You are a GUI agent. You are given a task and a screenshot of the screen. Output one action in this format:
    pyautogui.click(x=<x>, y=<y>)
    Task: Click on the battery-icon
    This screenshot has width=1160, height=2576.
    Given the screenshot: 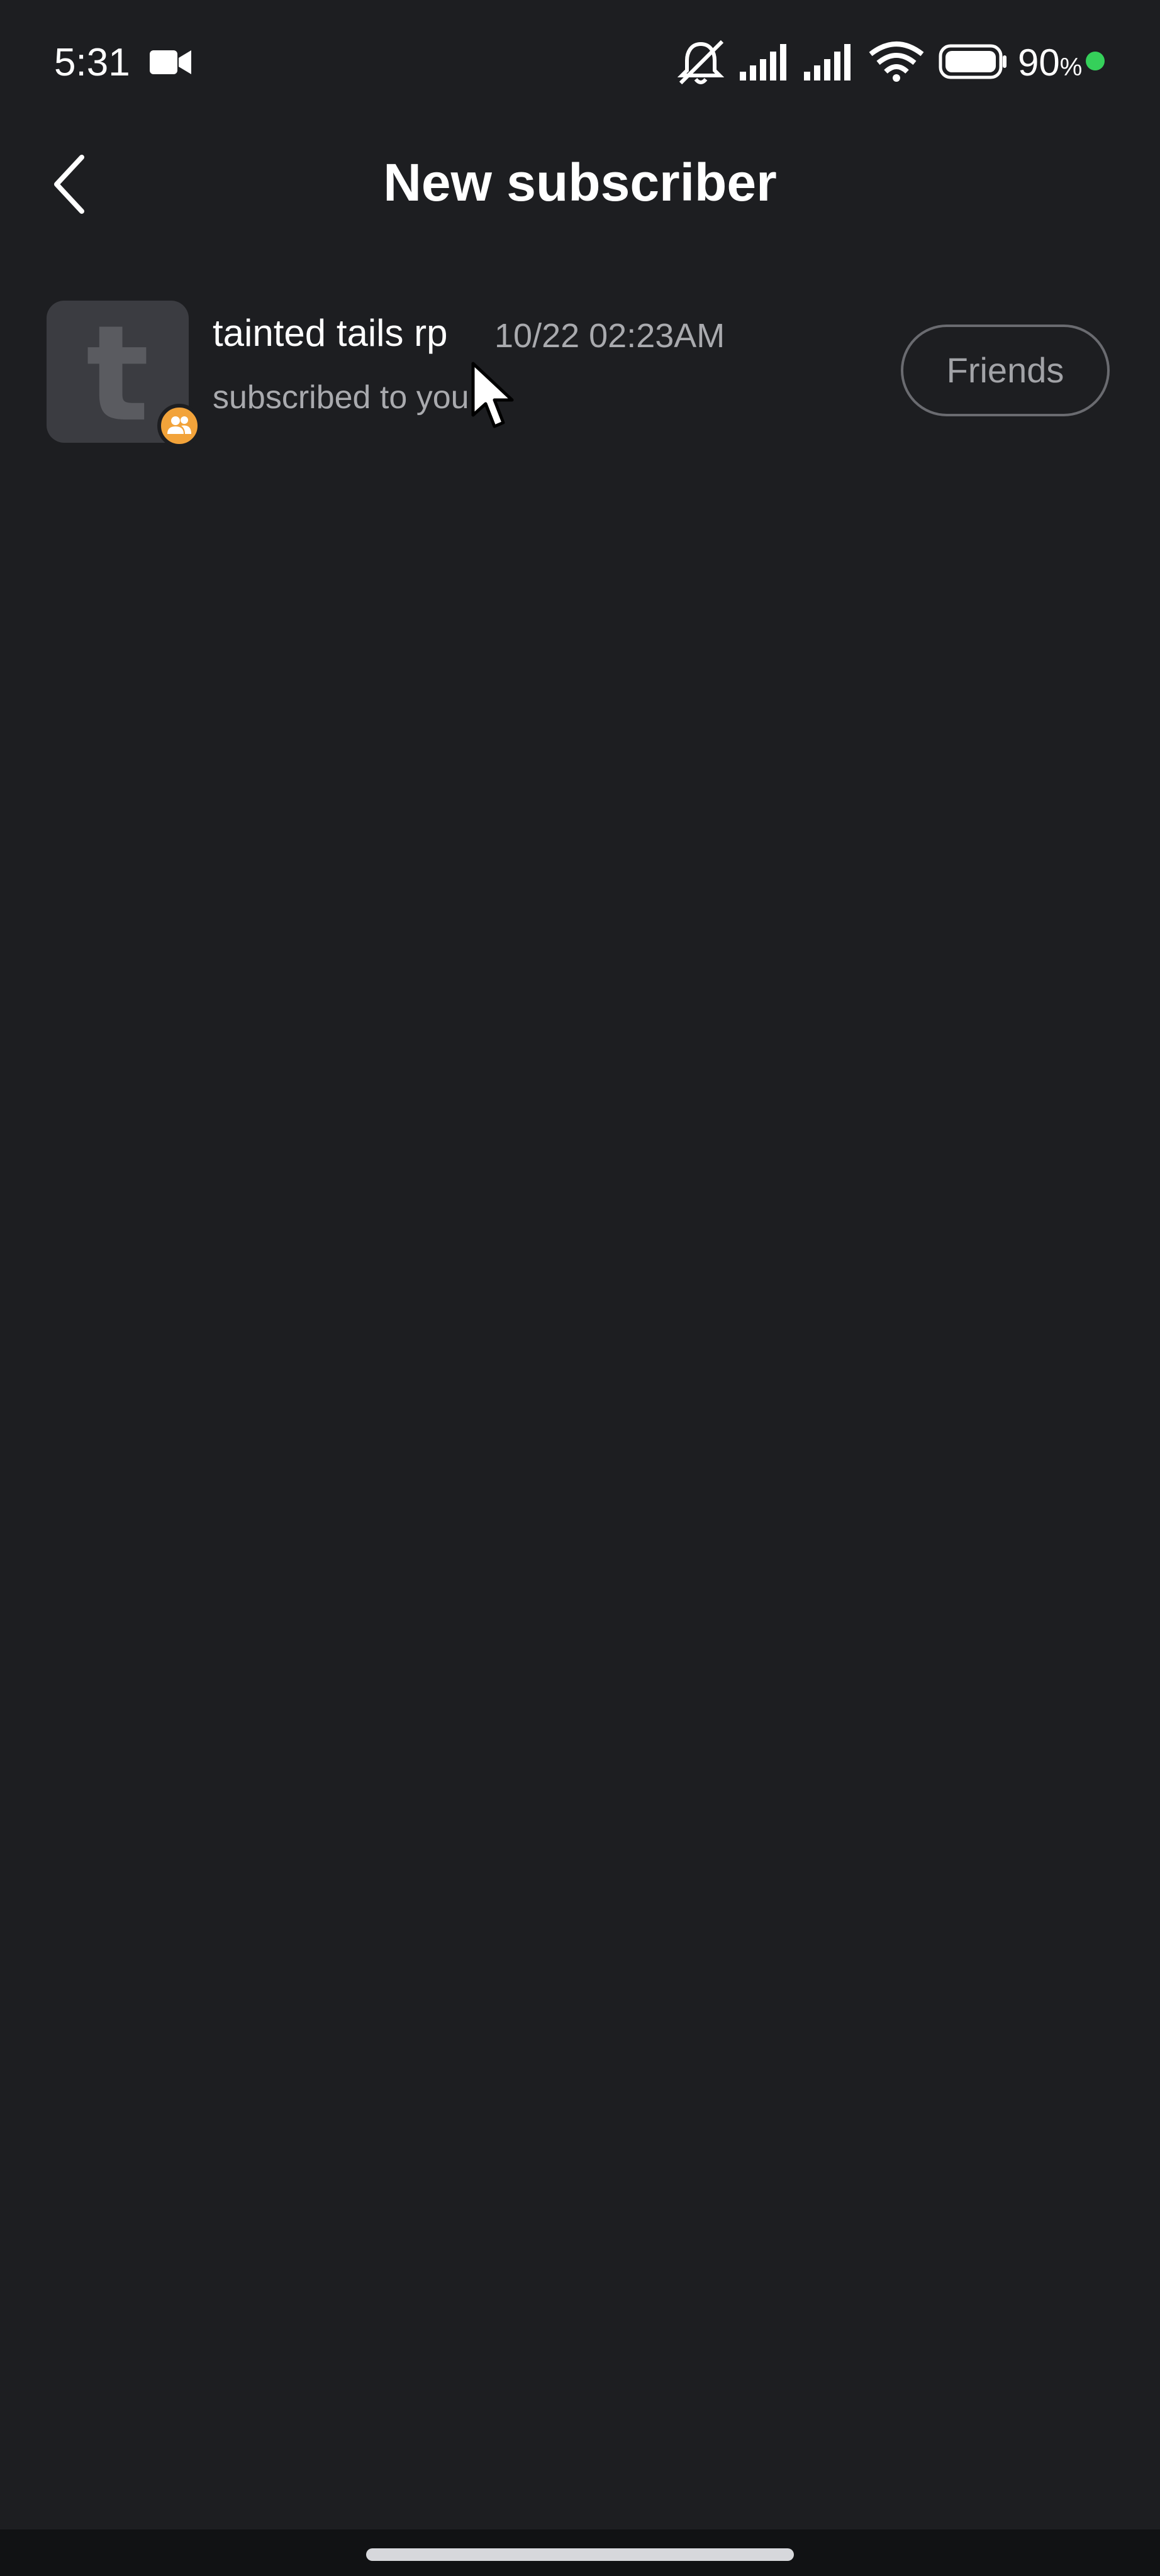 What is the action you would take?
    pyautogui.click(x=973, y=61)
    